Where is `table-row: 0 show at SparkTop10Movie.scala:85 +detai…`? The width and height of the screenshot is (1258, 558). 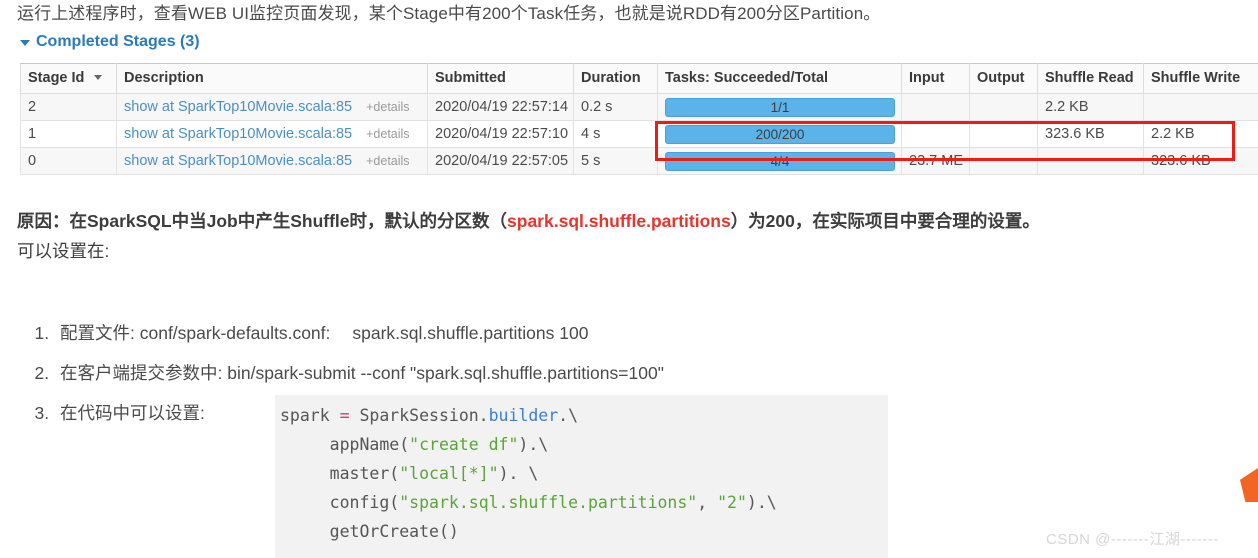 table-row: 0 show at SparkTop10Movie.scala:85 +detai… is located at coordinates (639, 161).